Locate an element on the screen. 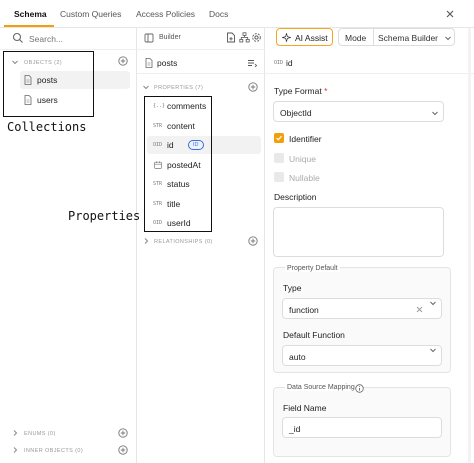  field-name-input: _id is located at coordinates (362, 427).